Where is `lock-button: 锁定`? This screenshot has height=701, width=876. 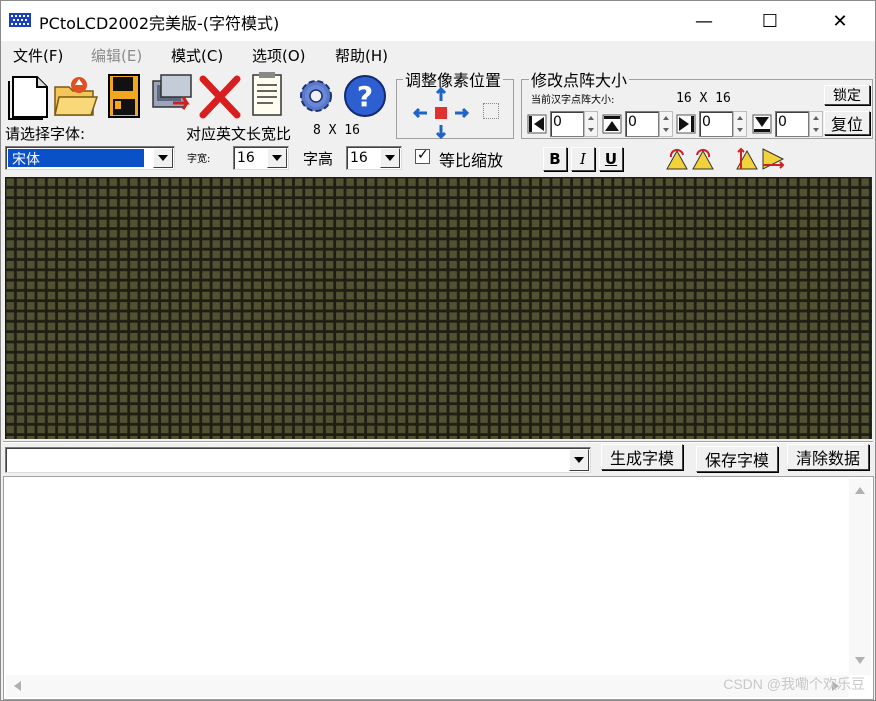 lock-button: 锁定 is located at coordinates (847, 95).